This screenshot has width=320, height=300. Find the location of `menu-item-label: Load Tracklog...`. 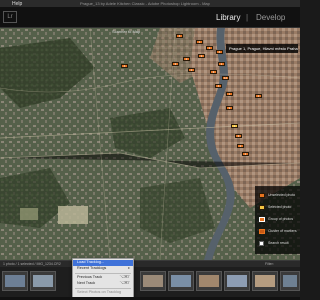

menu-item-label: Load Tracklog... is located at coordinates (91, 262).